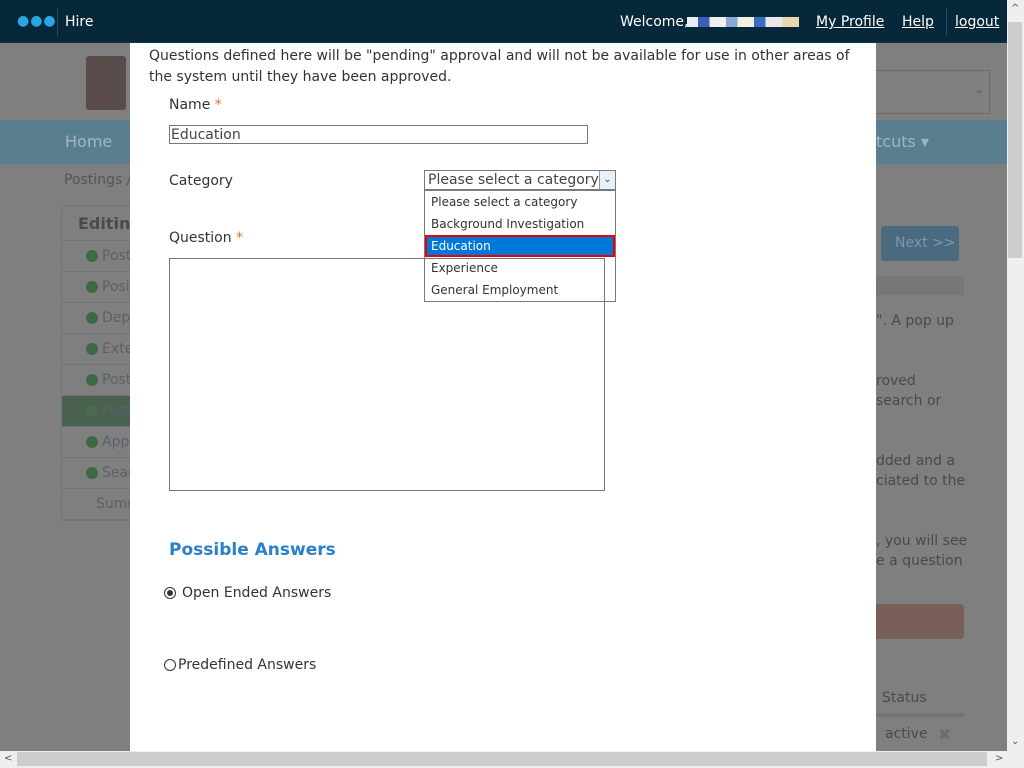 This screenshot has height=768, width=1024. Describe the element at coordinates (920, 243) in the screenshot. I see `next-button: Next >>` at that location.